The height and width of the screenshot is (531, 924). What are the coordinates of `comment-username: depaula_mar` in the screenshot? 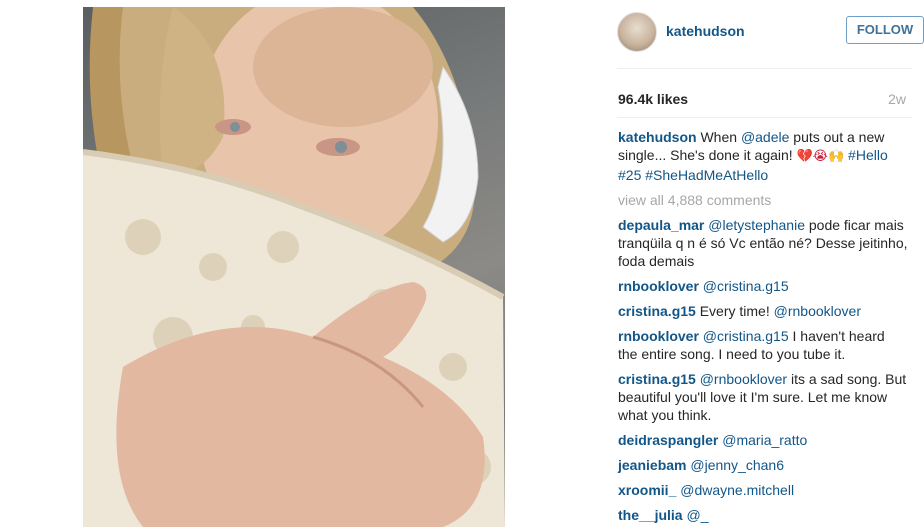 It's located at (661, 225).